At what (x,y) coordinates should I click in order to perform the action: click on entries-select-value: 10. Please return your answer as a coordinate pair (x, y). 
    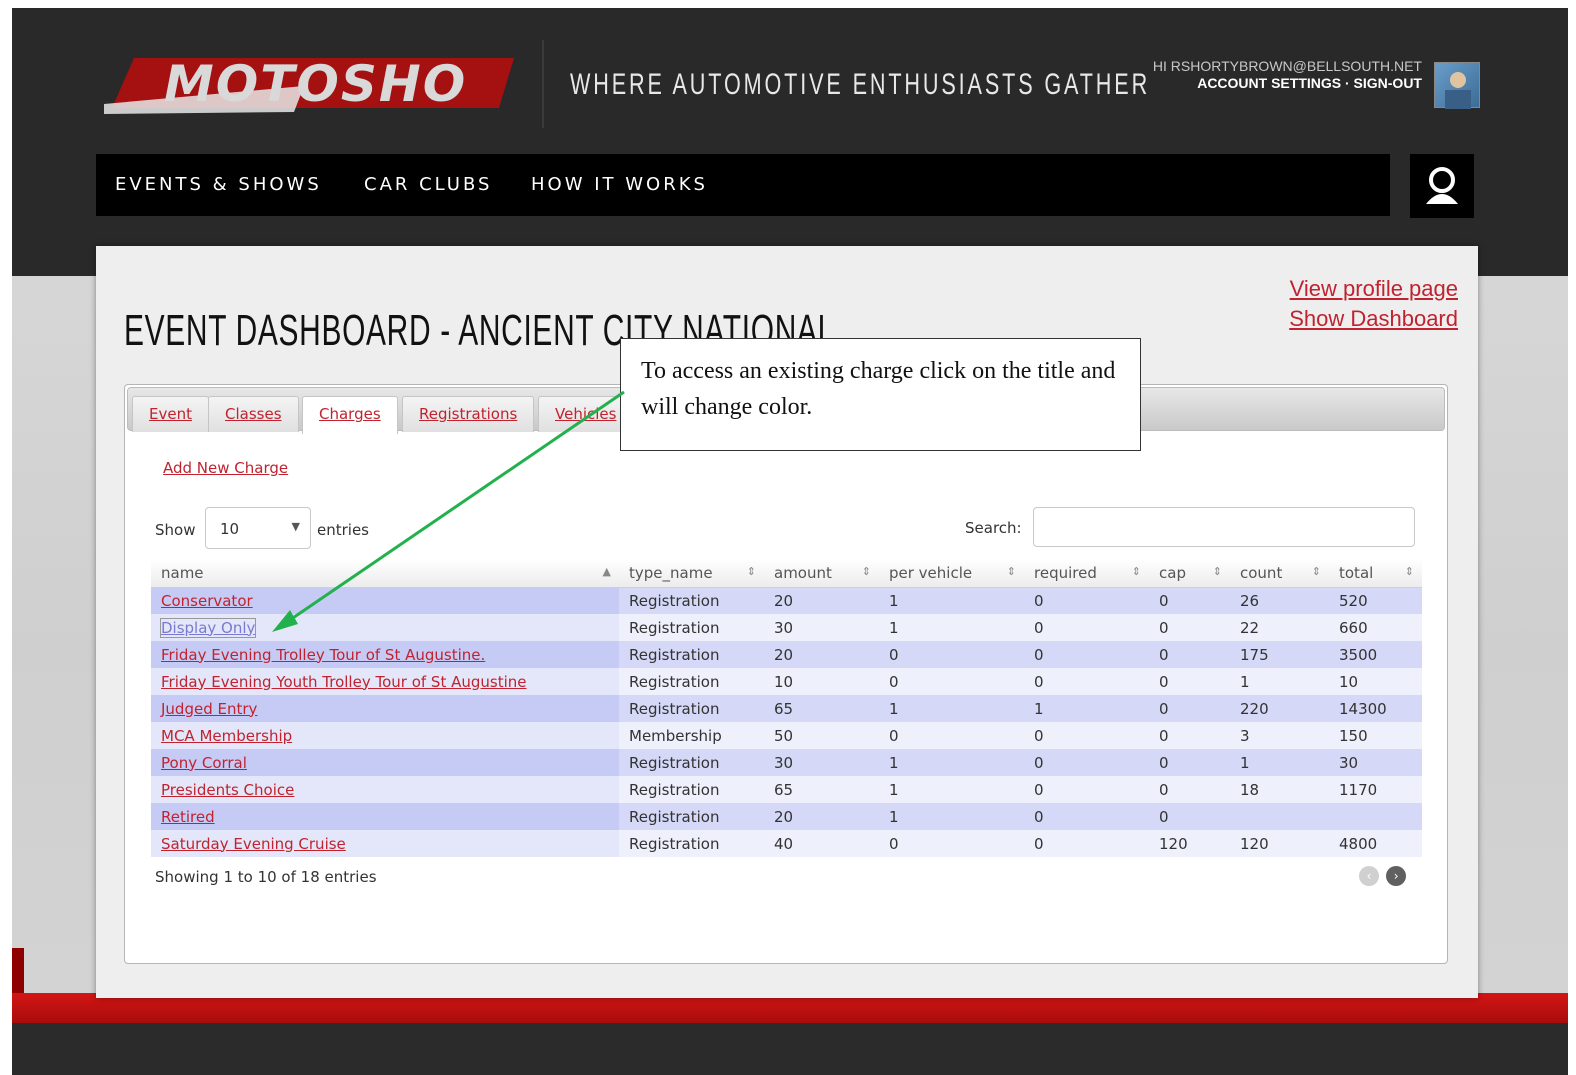
    Looking at the image, I should click on (230, 529).